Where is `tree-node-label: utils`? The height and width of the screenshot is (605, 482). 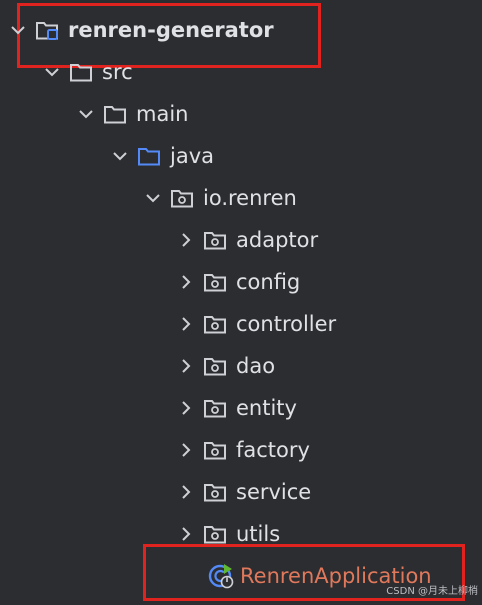
tree-node-label: utils is located at coordinates (258, 534).